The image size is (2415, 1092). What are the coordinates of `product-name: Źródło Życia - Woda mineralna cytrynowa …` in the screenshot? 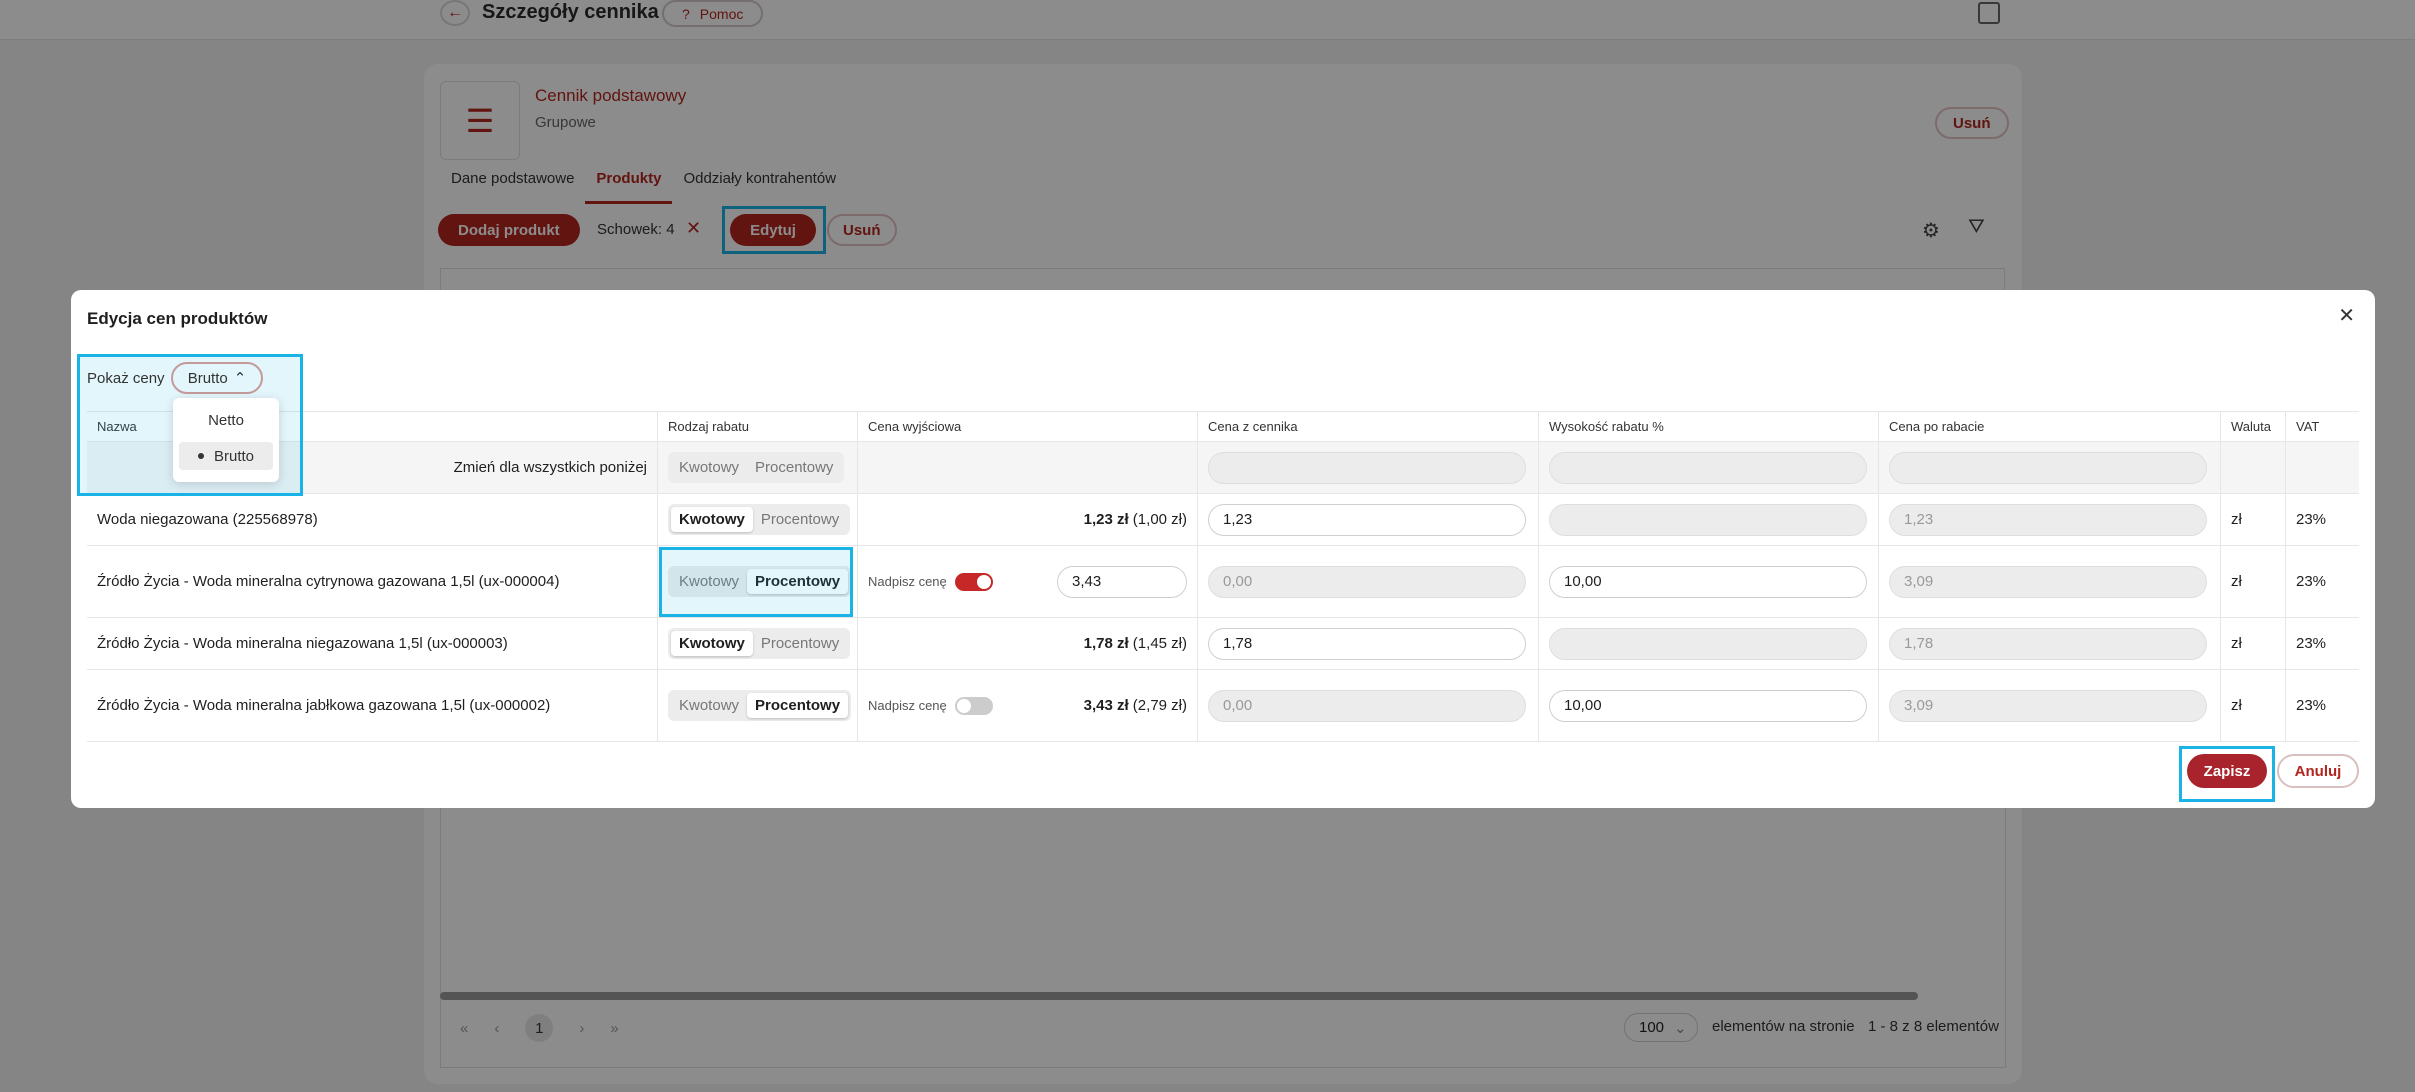 It's located at (328, 581).